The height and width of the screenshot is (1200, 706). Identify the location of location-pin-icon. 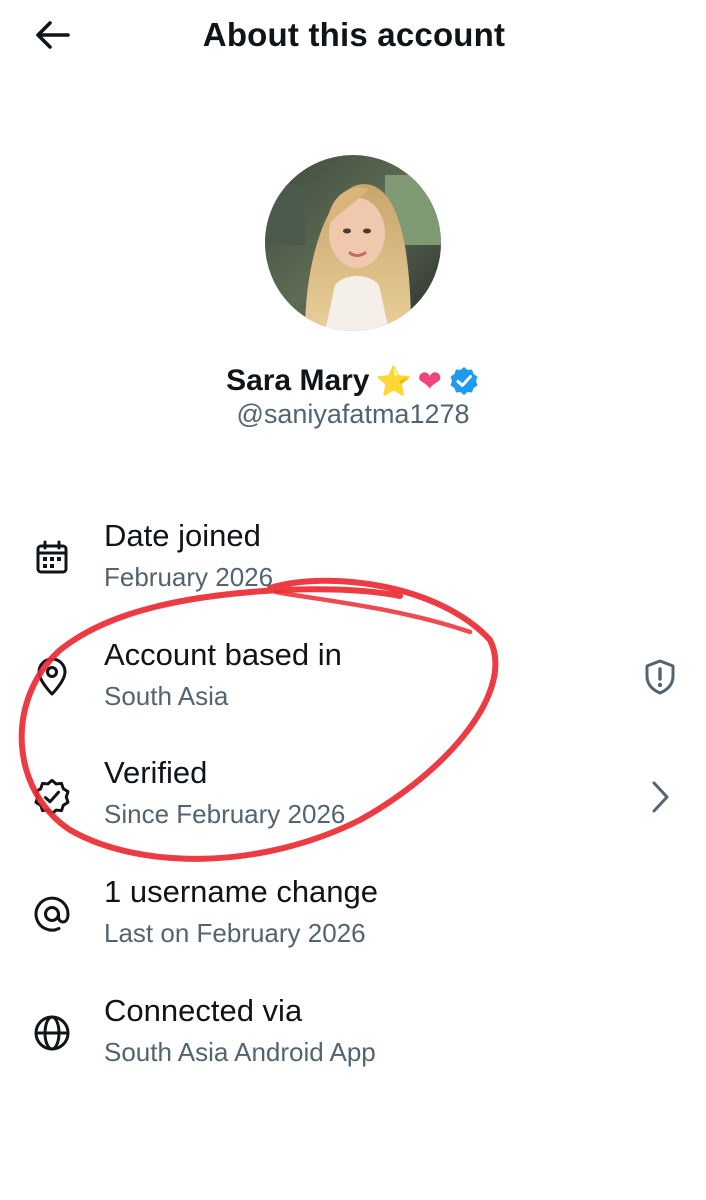
(52, 677).